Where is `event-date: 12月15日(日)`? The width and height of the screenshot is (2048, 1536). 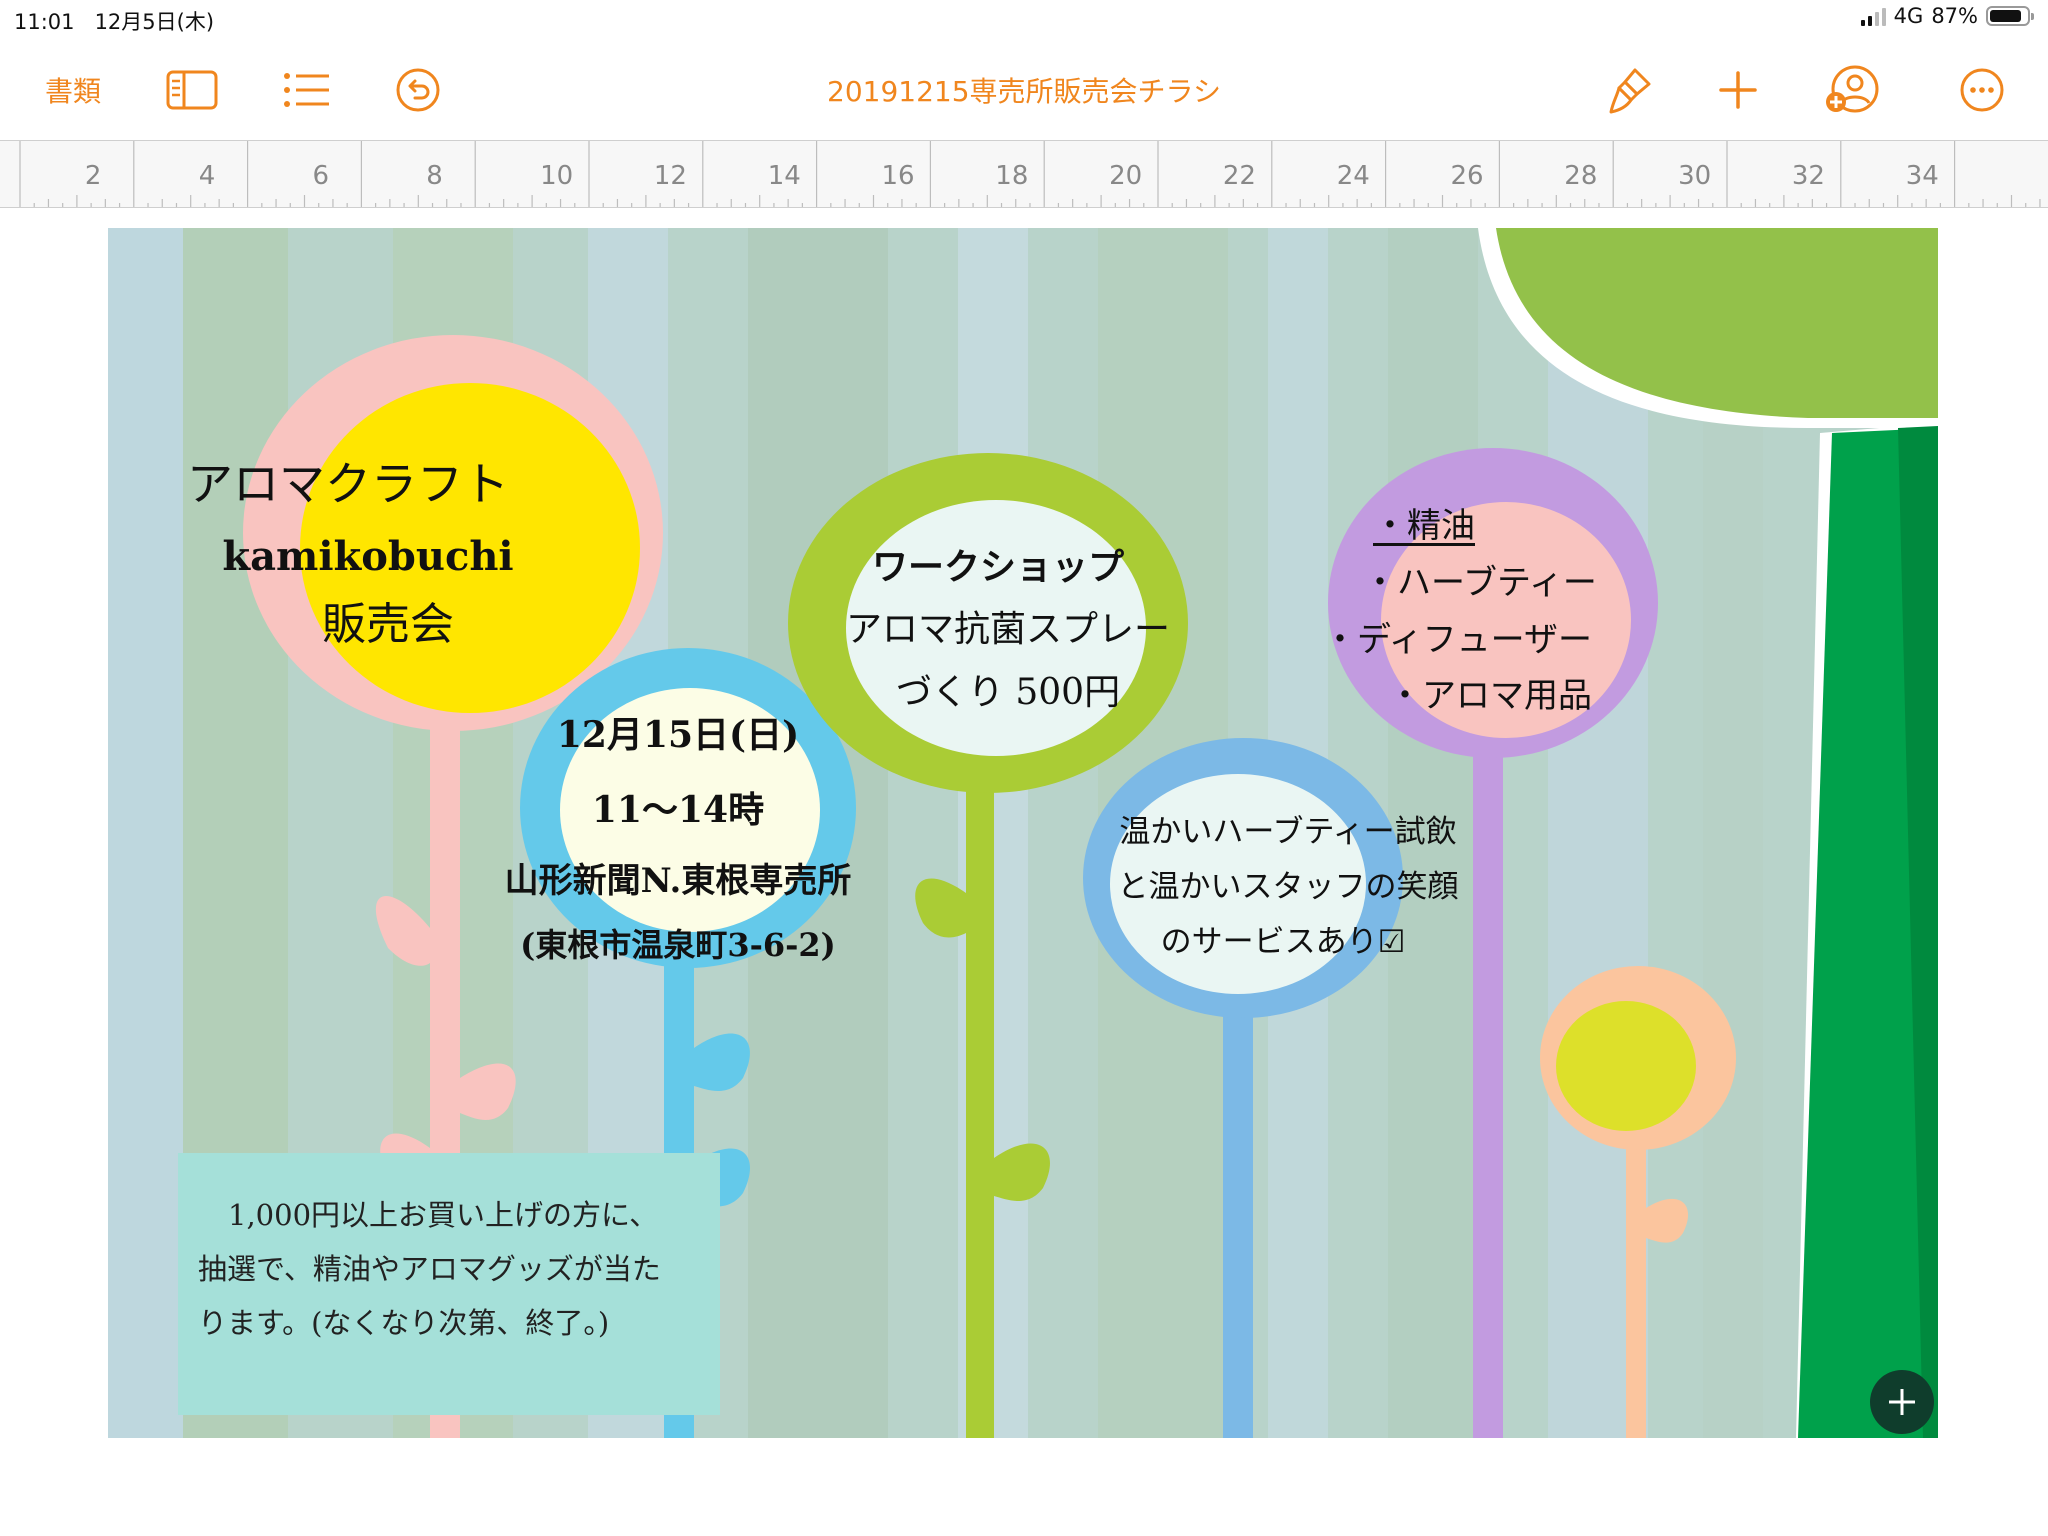
event-date: 12月15日(日) is located at coordinates (678, 732).